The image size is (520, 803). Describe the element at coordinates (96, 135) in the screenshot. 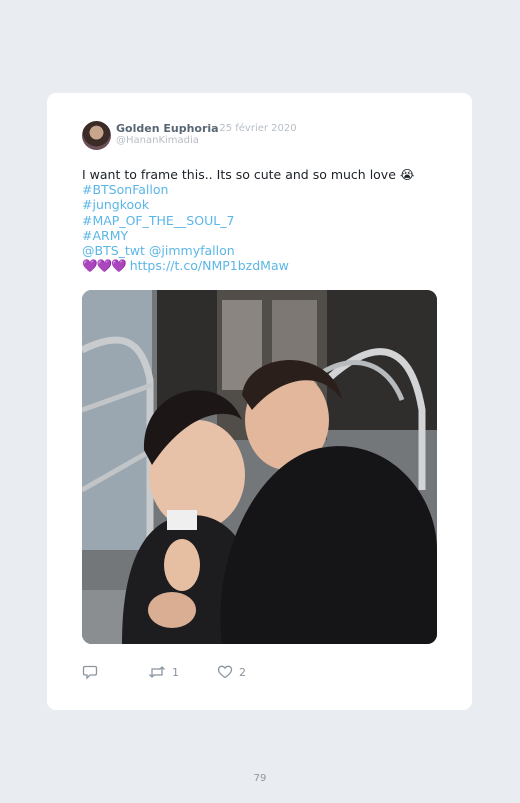

I see `avatar` at that location.